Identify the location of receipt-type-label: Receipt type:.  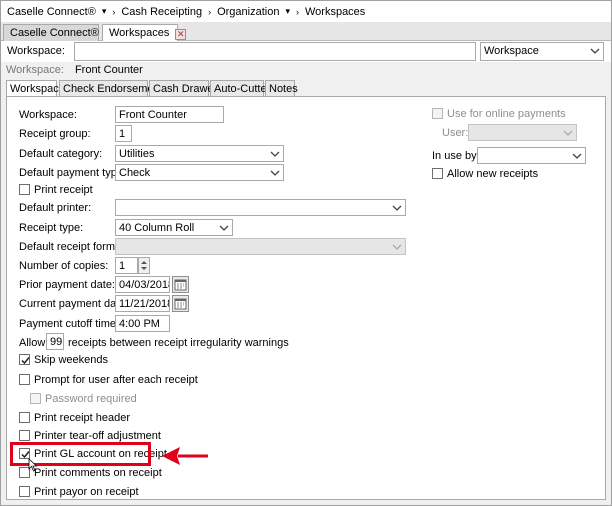
(51, 228).